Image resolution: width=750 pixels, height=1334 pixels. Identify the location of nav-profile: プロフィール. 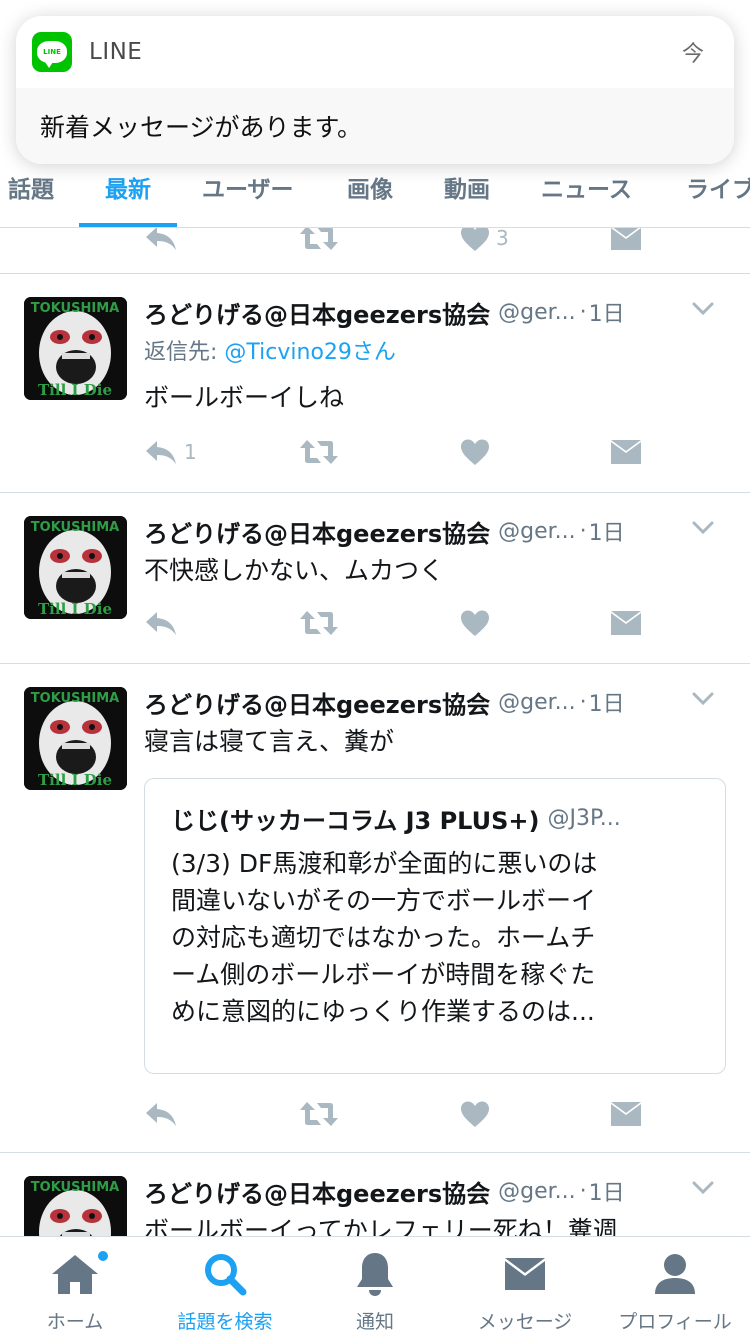
(675, 1285).